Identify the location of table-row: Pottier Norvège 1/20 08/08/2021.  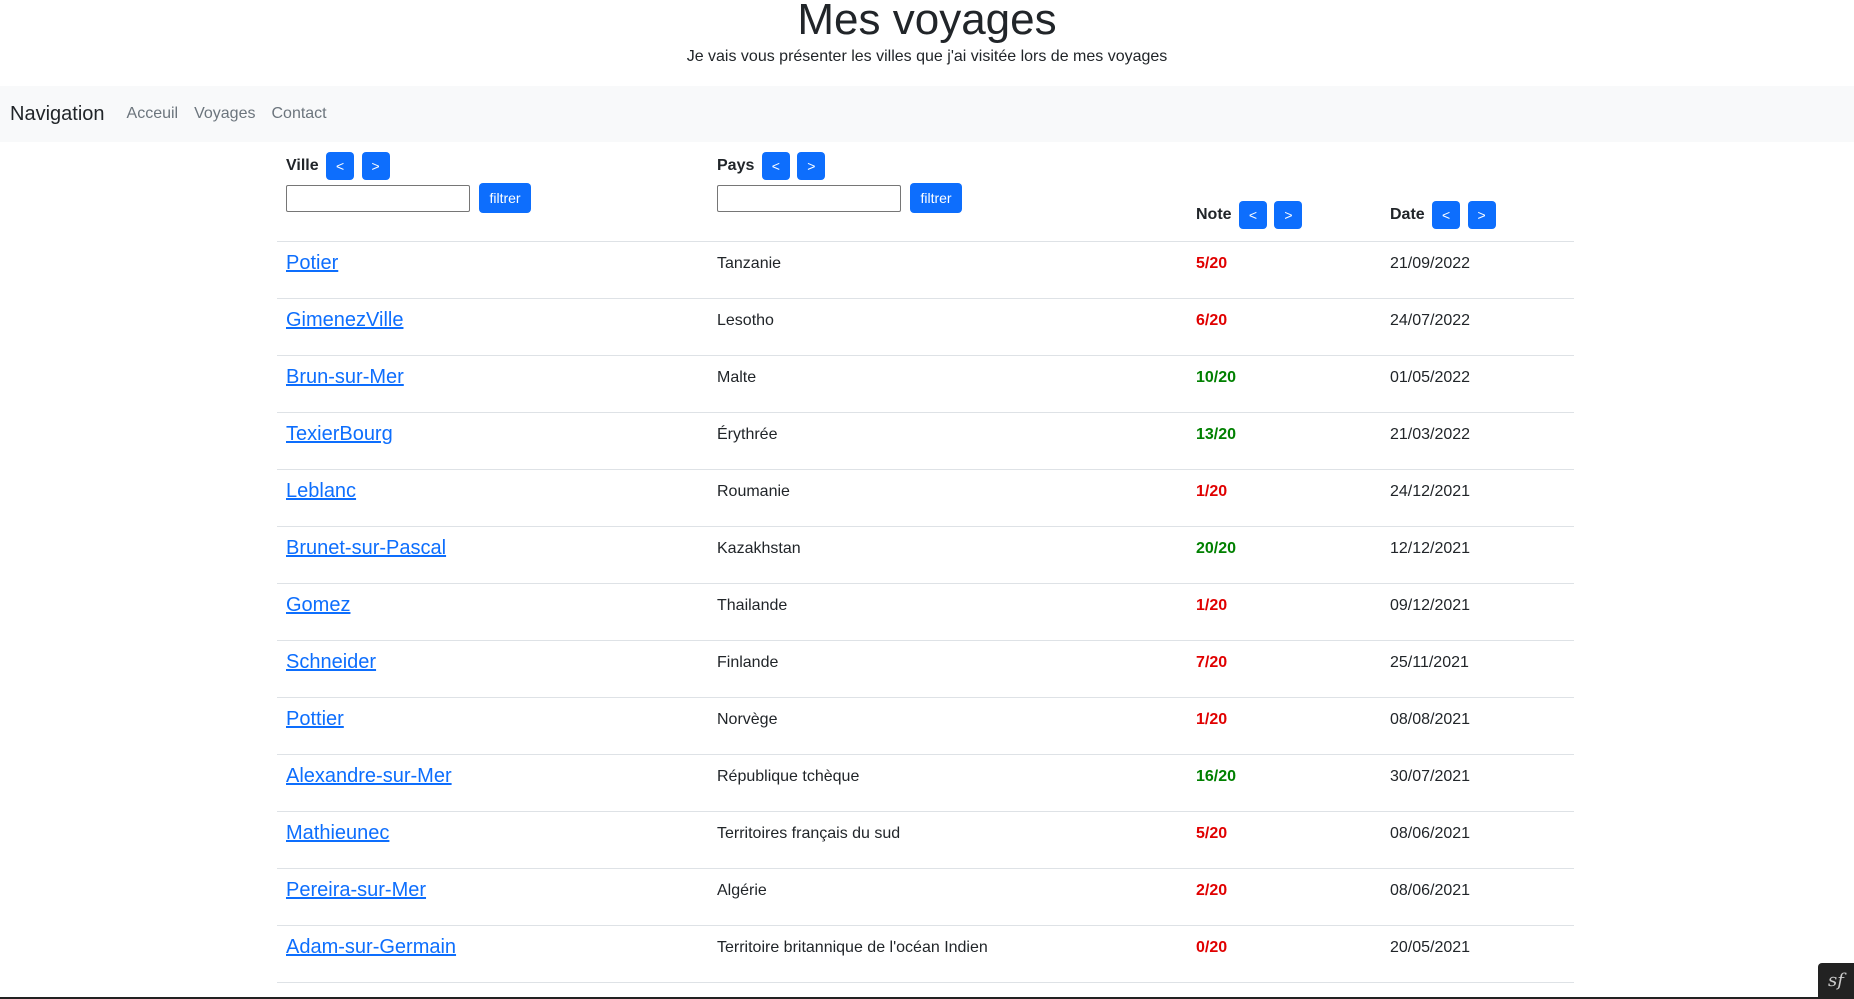
(925, 726).